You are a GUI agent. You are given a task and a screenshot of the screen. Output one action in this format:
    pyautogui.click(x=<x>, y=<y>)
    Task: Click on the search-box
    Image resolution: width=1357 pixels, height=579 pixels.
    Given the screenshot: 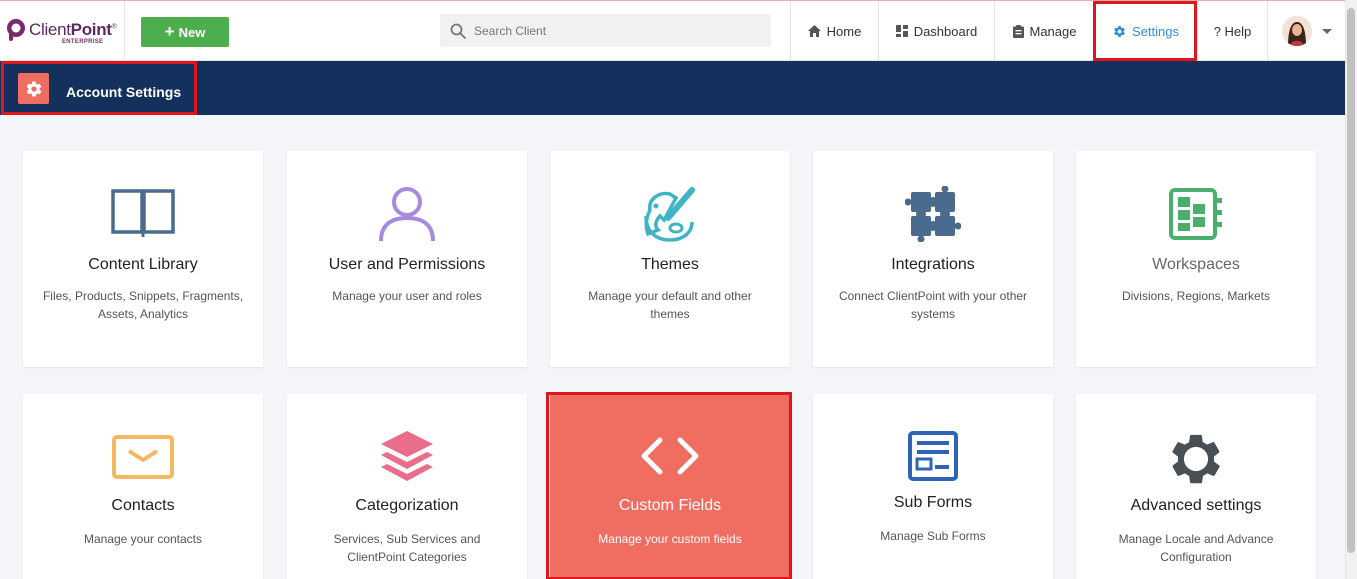 What is the action you would take?
    pyautogui.click(x=605, y=30)
    